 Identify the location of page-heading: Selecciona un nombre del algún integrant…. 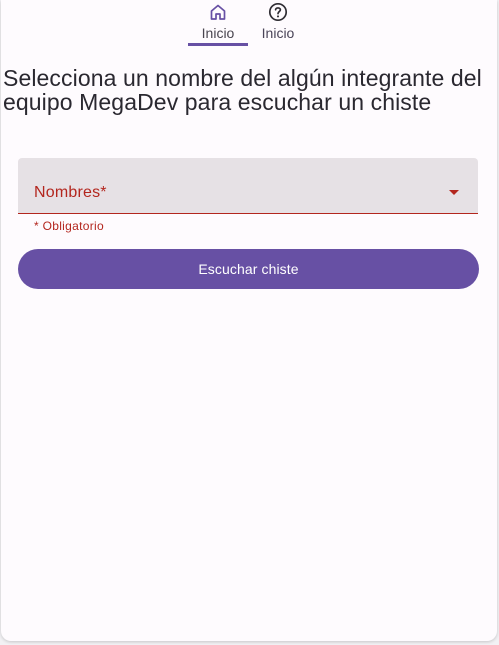
(242, 90).